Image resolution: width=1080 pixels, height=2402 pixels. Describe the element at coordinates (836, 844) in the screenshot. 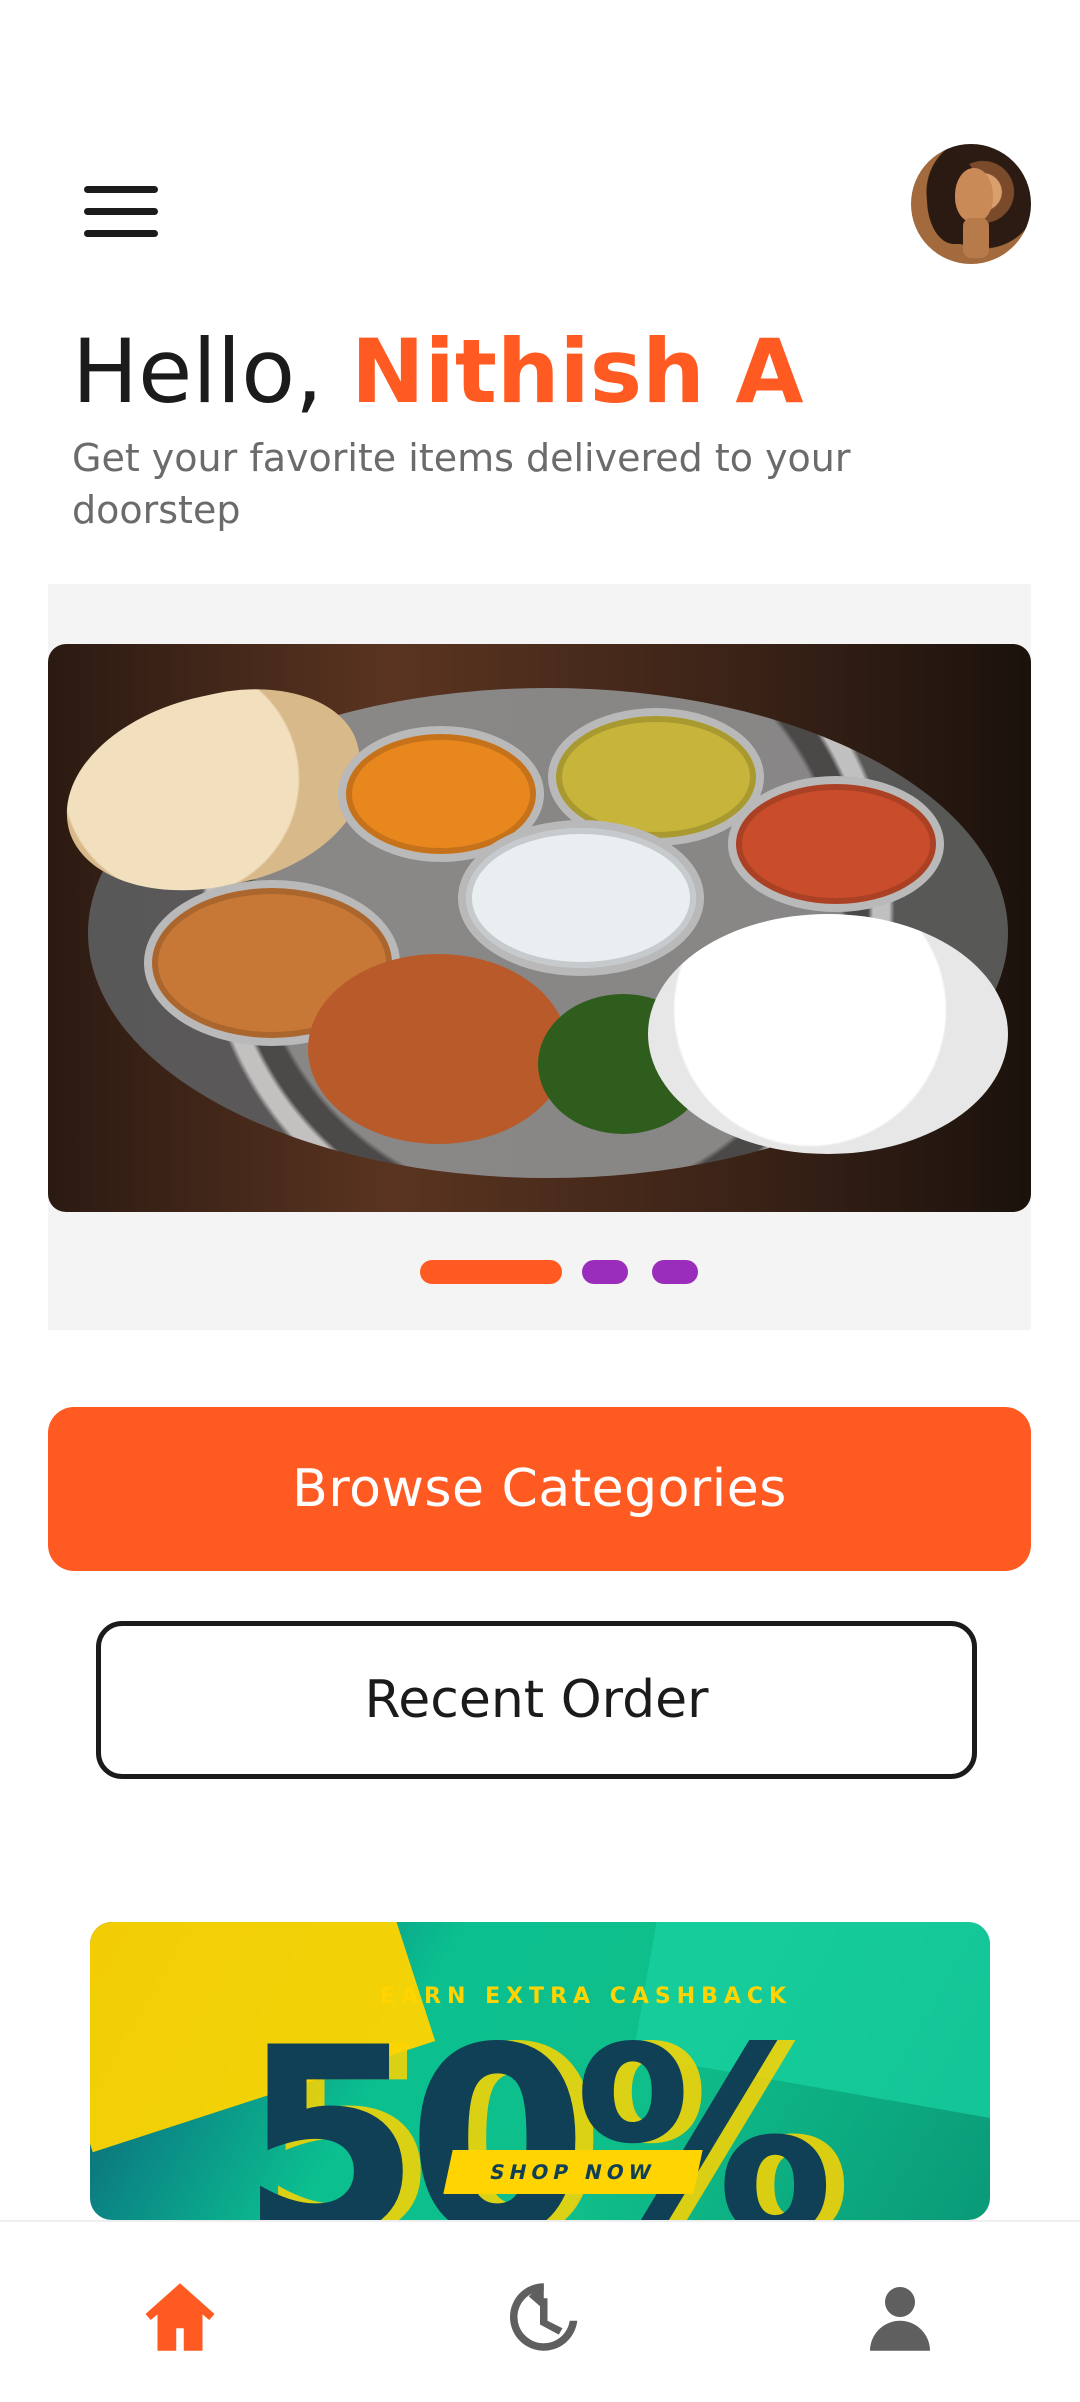

I see `bowl-curry` at that location.